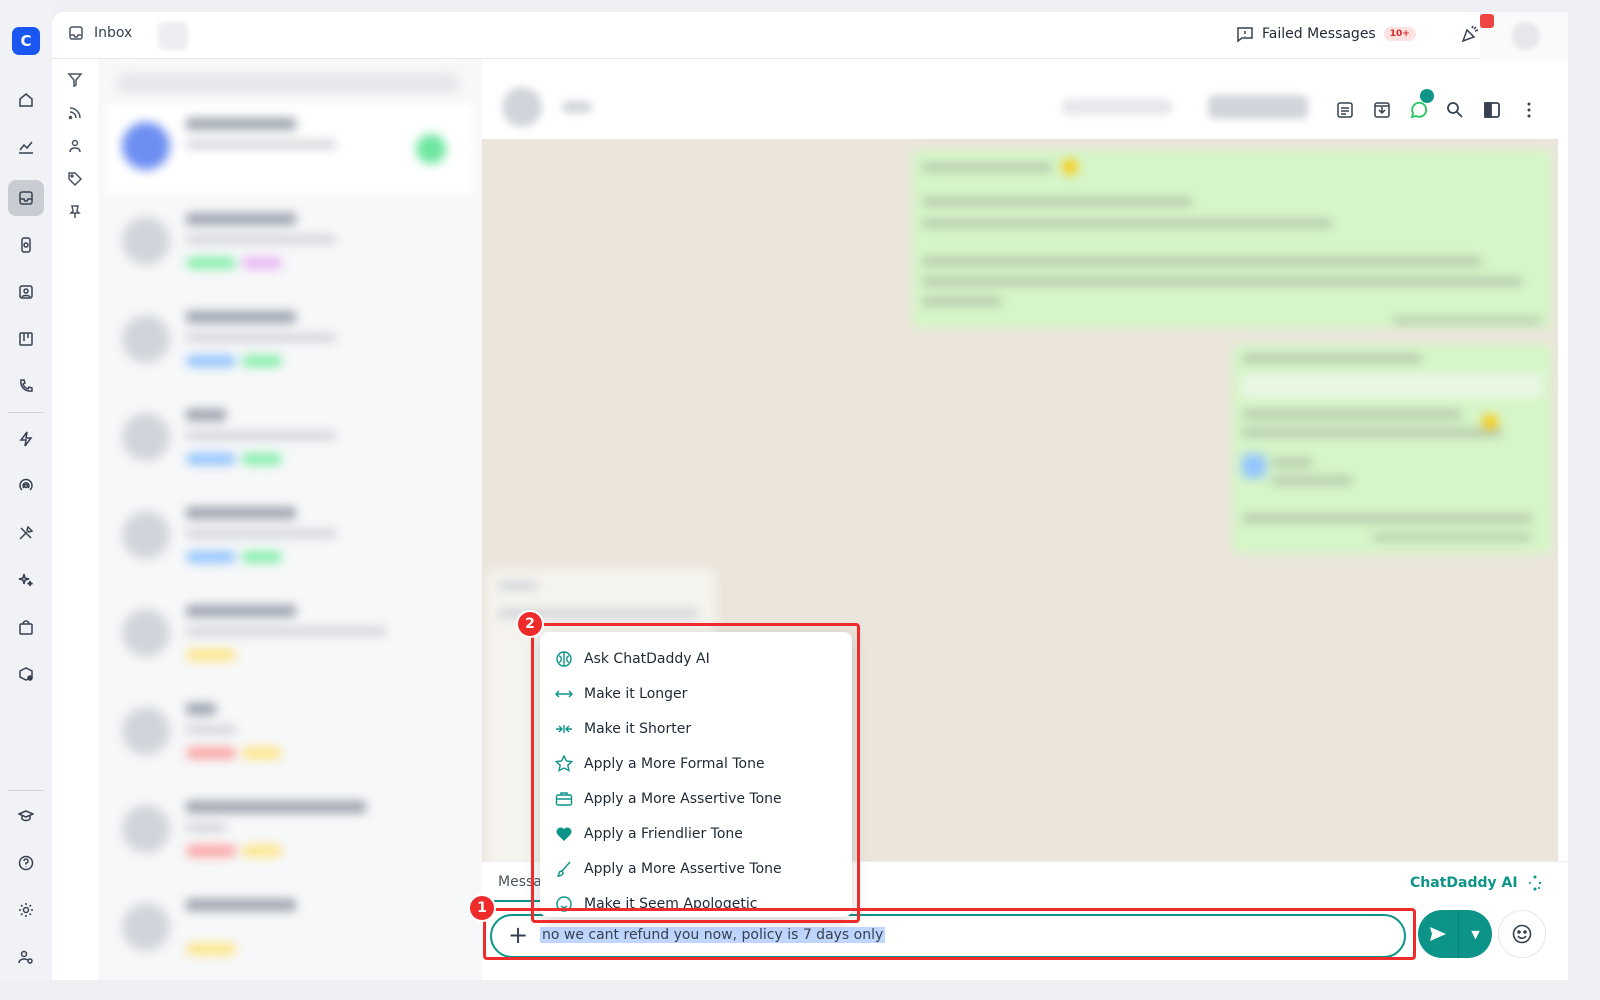  What do you see at coordinates (26, 245) in the screenshot?
I see `phone-contacts-icon` at bounding box center [26, 245].